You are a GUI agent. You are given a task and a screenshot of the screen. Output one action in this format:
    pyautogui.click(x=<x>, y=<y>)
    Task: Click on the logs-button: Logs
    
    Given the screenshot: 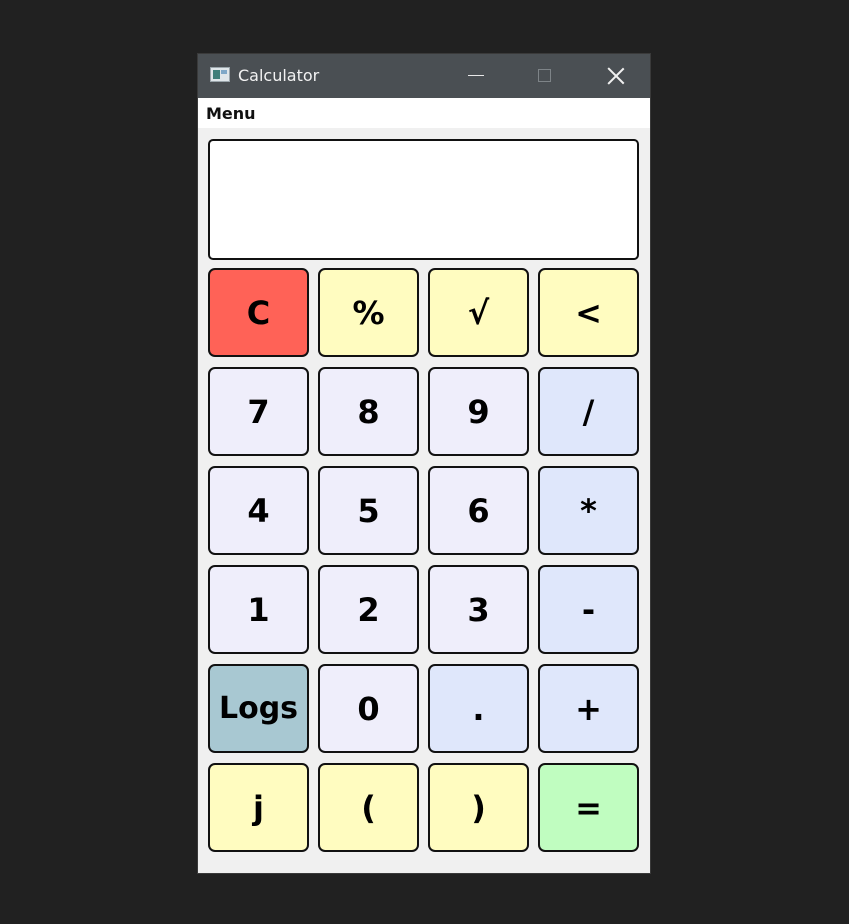 What is the action you would take?
    pyautogui.click(x=258, y=708)
    